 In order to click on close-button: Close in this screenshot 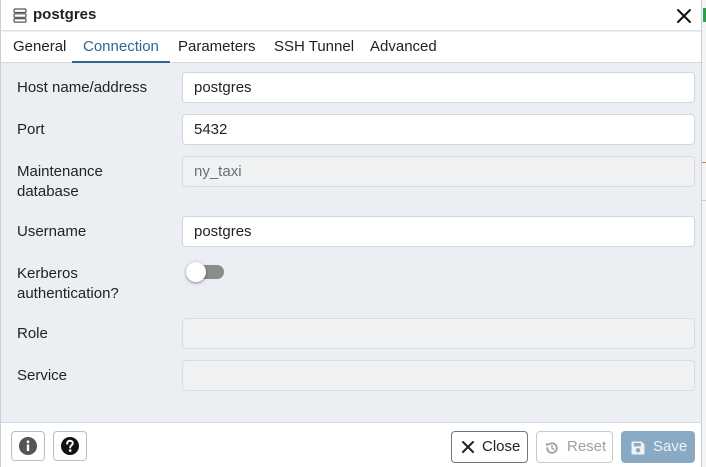, I will do `click(489, 447)`.